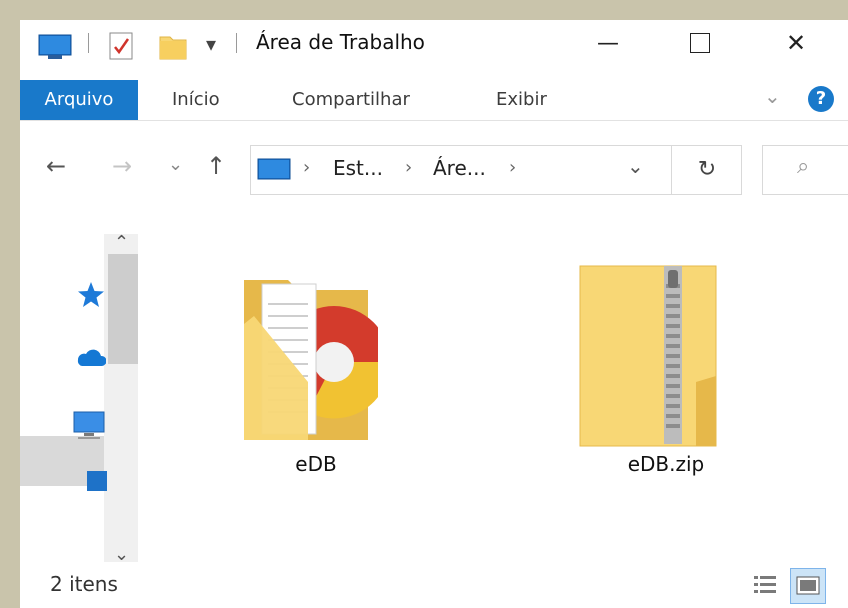 The height and width of the screenshot is (608, 848). I want to click on title-bar: ▾ Área de Trabalho — ✕, so click(434, 43).